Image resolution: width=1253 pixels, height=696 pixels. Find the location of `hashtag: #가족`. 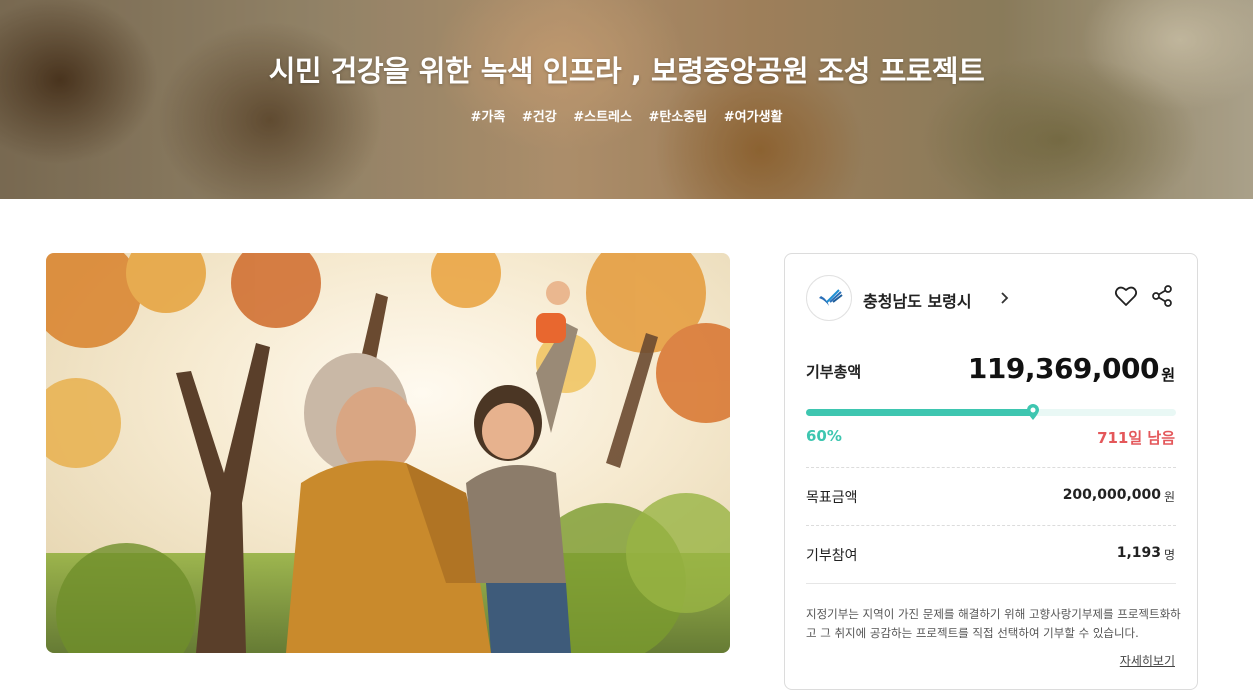

hashtag: #가족 is located at coordinates (488, 117).